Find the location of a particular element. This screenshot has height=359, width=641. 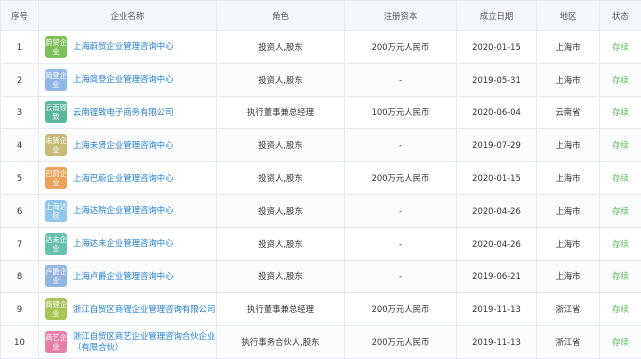

company-cell: 未贤企业 上海未贤企业管理咨询中心 is located at coordinates (127, 145).